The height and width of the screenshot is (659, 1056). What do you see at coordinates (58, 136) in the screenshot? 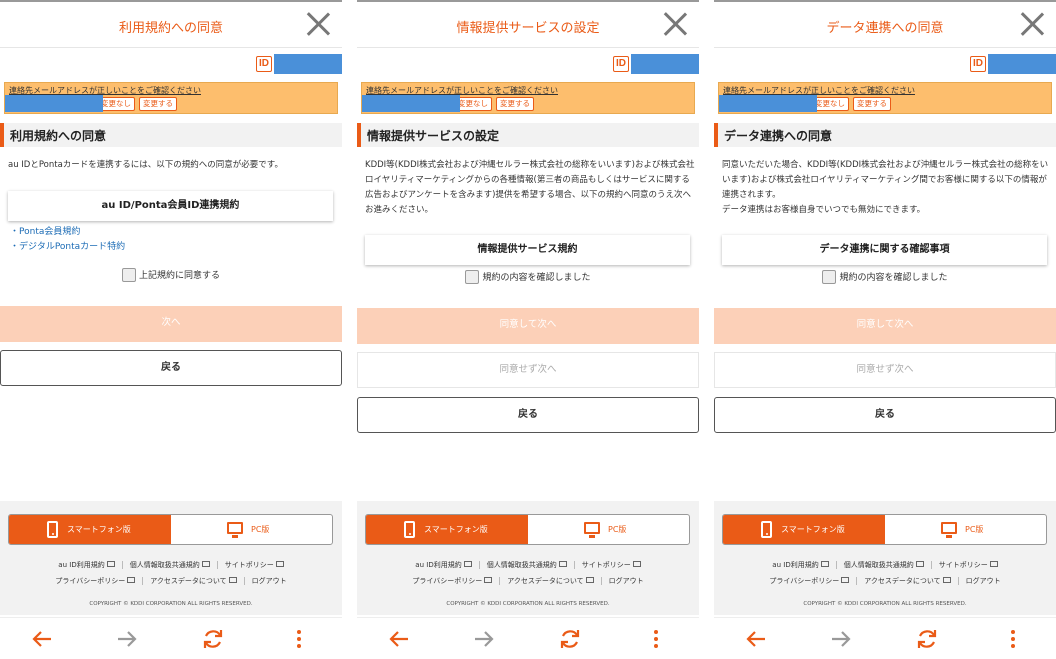
I see `section-title-text: 利用規約への同意` at bounding box center [58, 136].